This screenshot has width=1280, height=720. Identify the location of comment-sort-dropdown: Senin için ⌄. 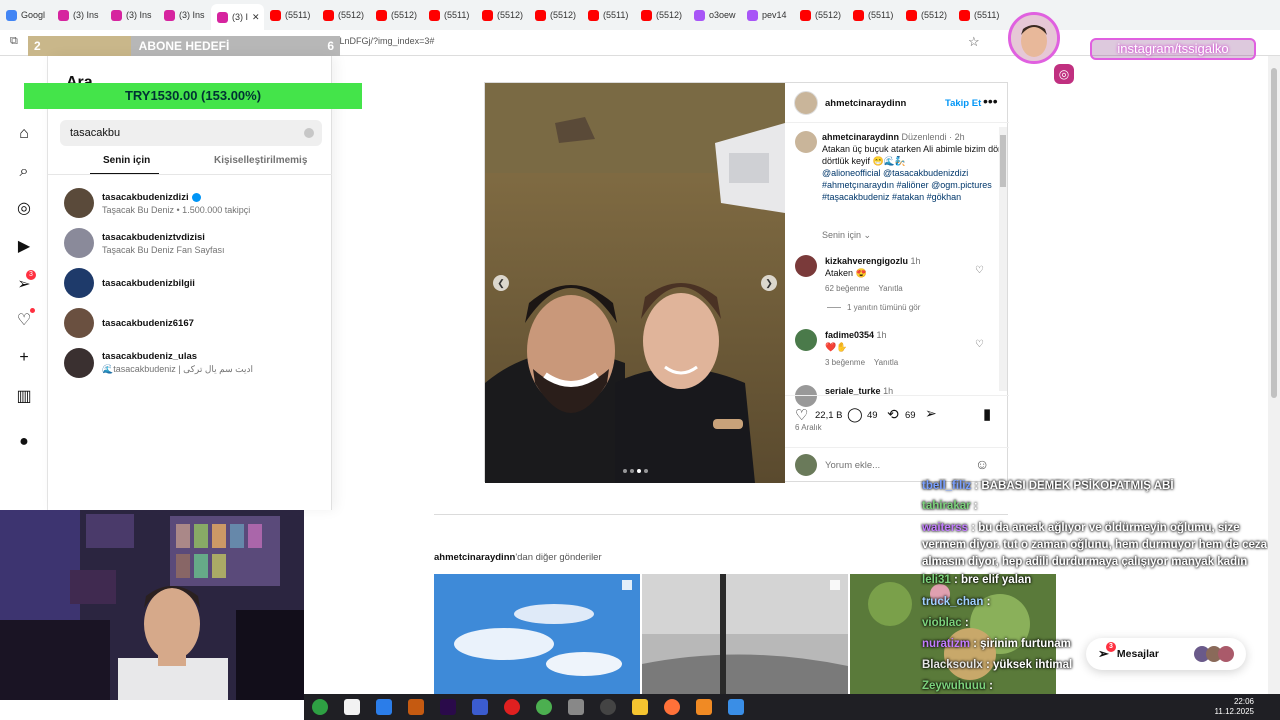
(846, 235).